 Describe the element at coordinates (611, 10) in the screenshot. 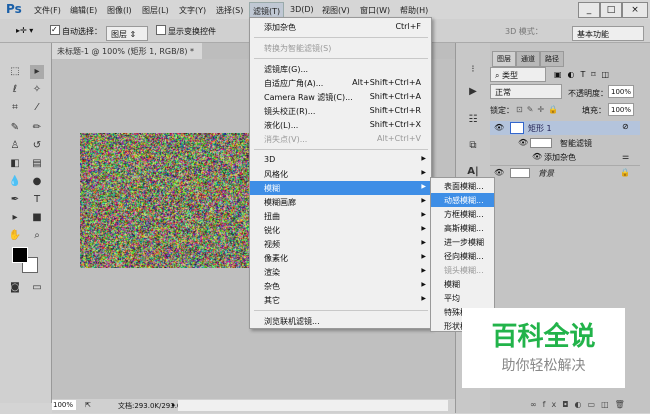

I see `maximize-button: □` at that location.